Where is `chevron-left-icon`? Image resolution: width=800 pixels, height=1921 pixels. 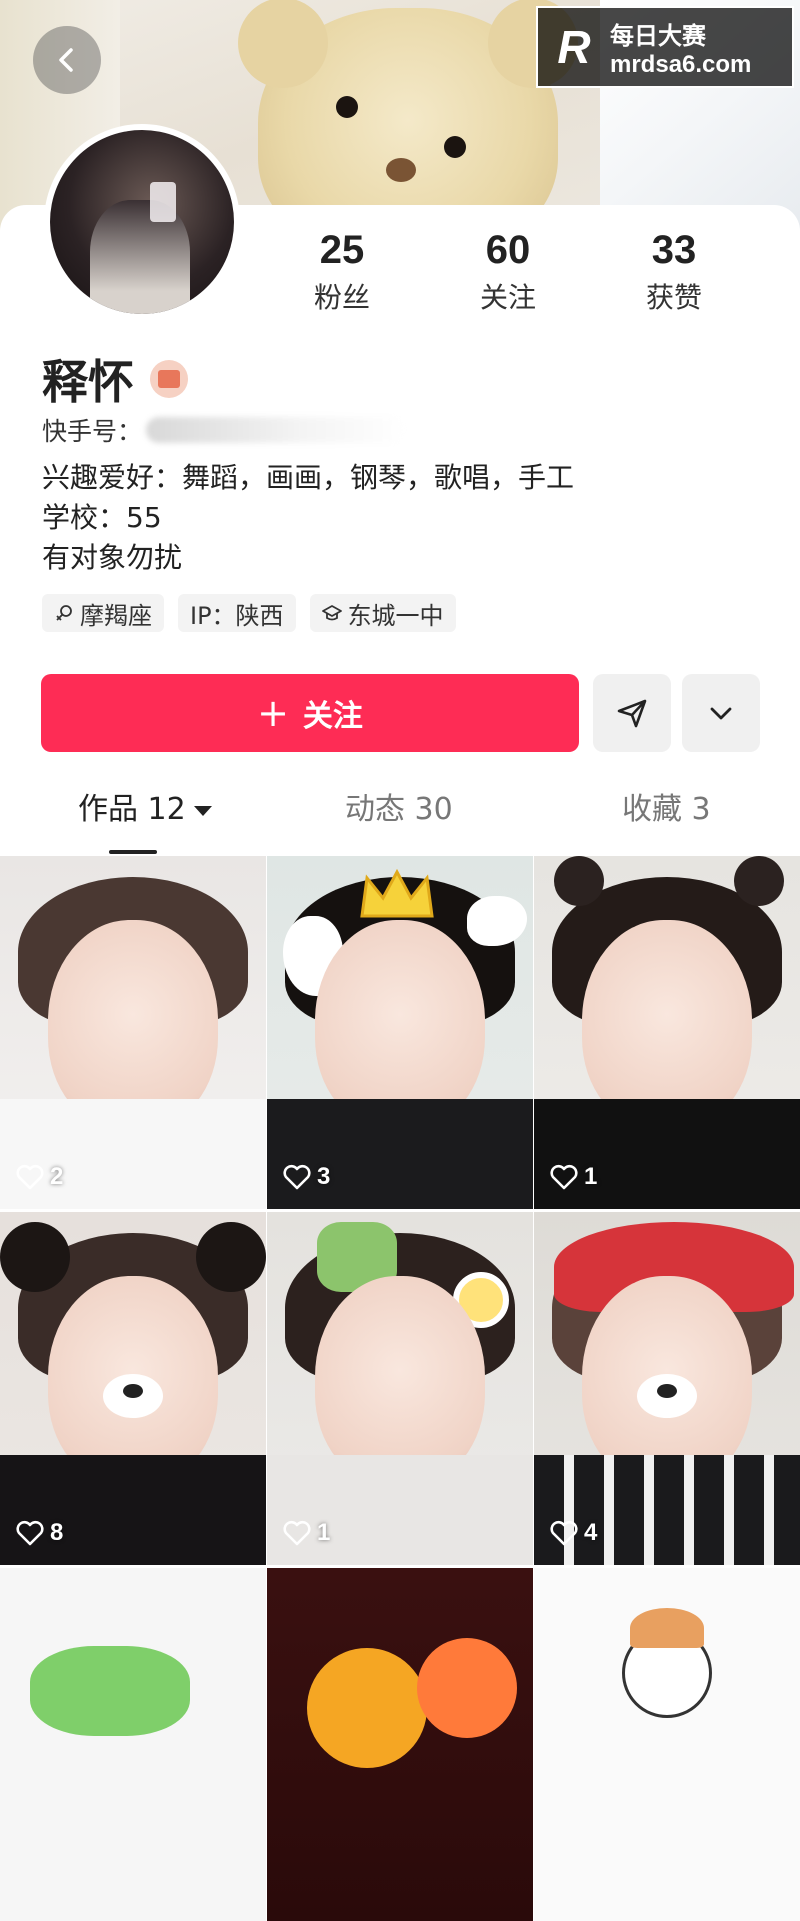 chevron-left-icon is located at coordinates (66, 60).